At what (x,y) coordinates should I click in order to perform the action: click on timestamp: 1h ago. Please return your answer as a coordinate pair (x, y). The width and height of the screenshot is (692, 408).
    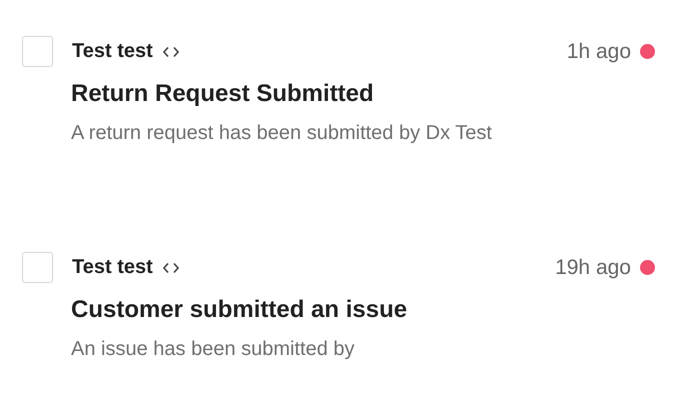
    Looking at the image, I should click on (598, 52).